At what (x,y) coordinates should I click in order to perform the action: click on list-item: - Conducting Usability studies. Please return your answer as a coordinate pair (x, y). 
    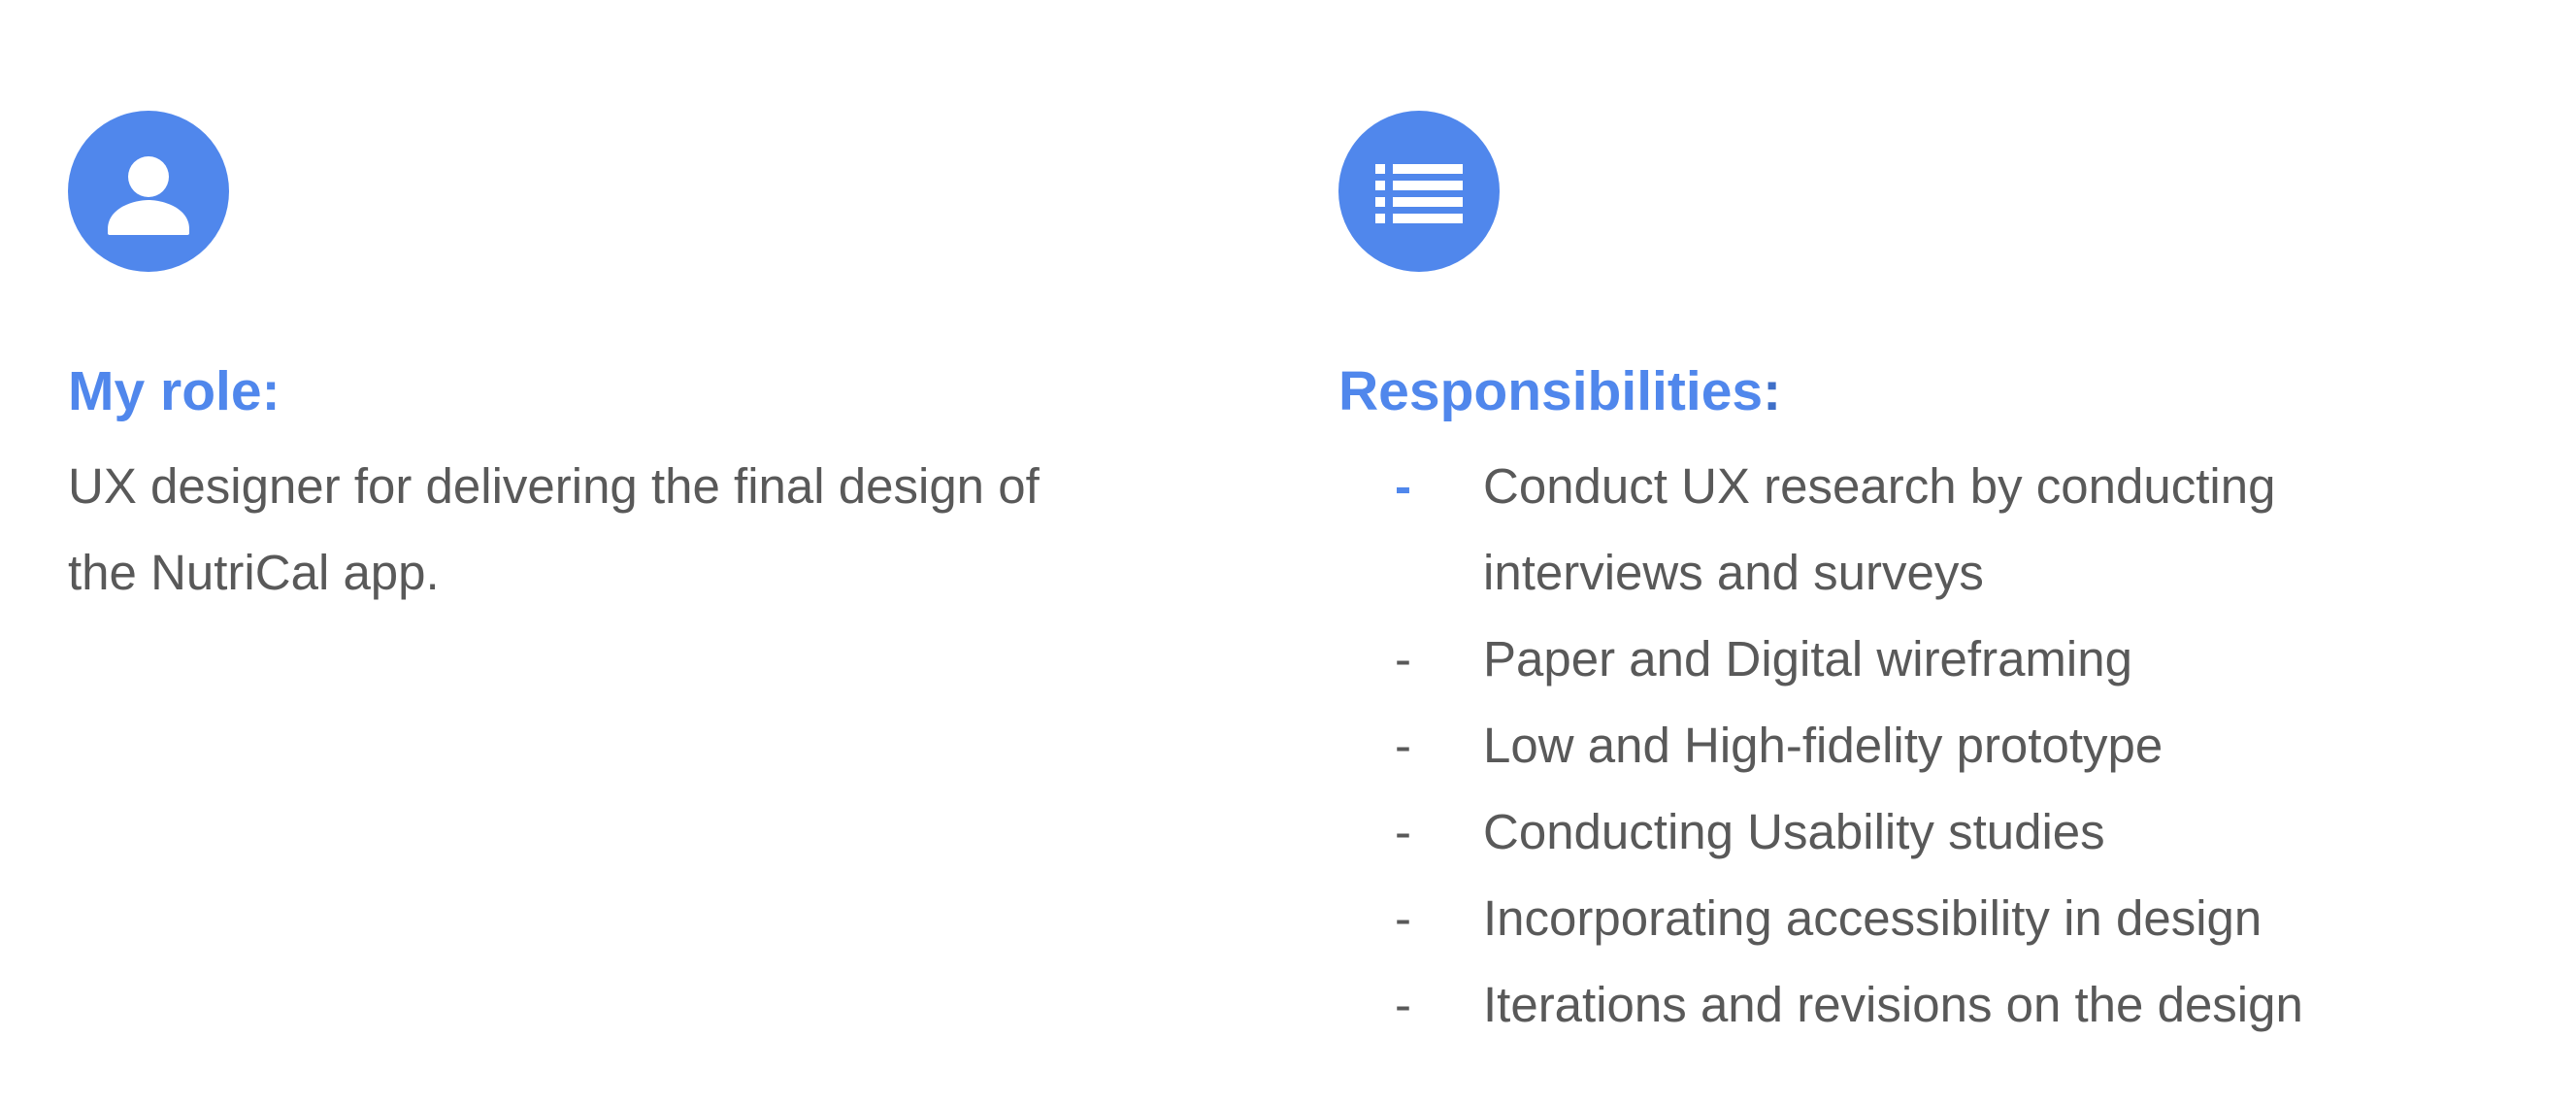
    Looking at the image, I should click on (1945, 831).